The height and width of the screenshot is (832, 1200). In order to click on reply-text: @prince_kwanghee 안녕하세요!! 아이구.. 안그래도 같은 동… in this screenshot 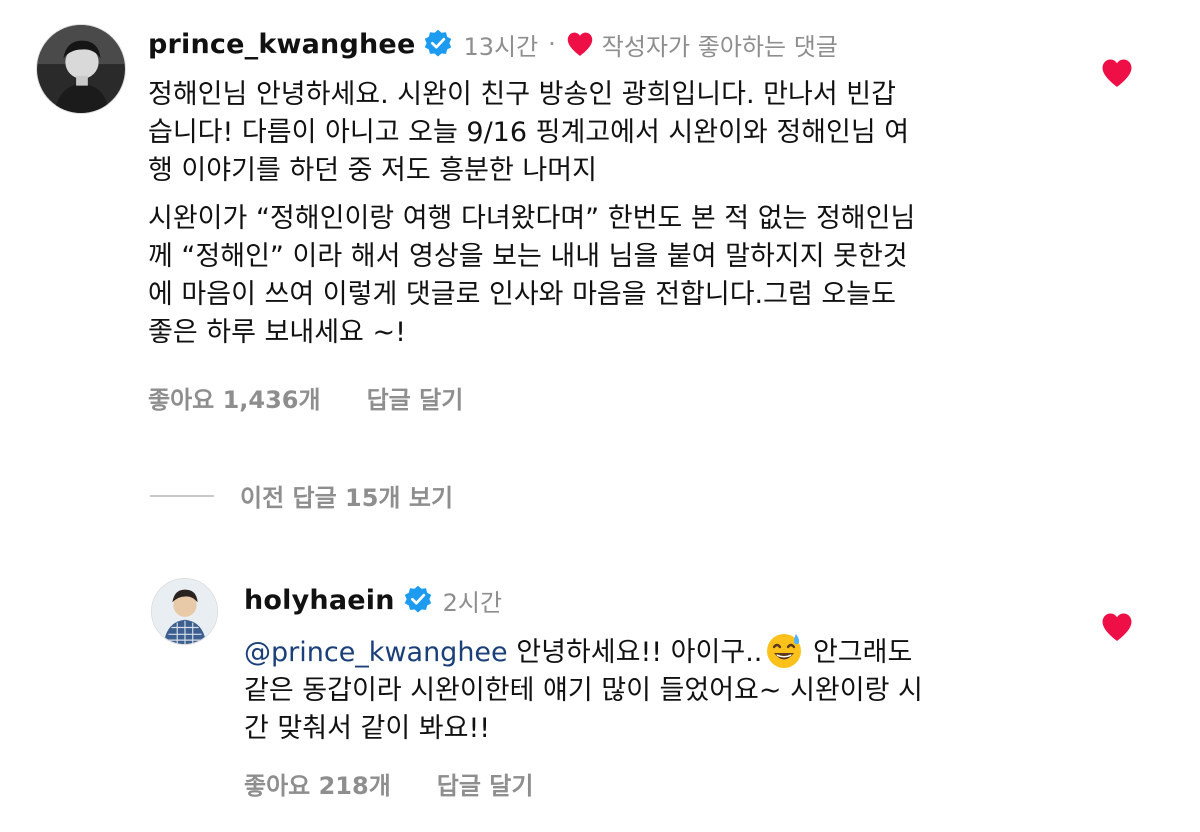, I will do `click(669, 689)`.